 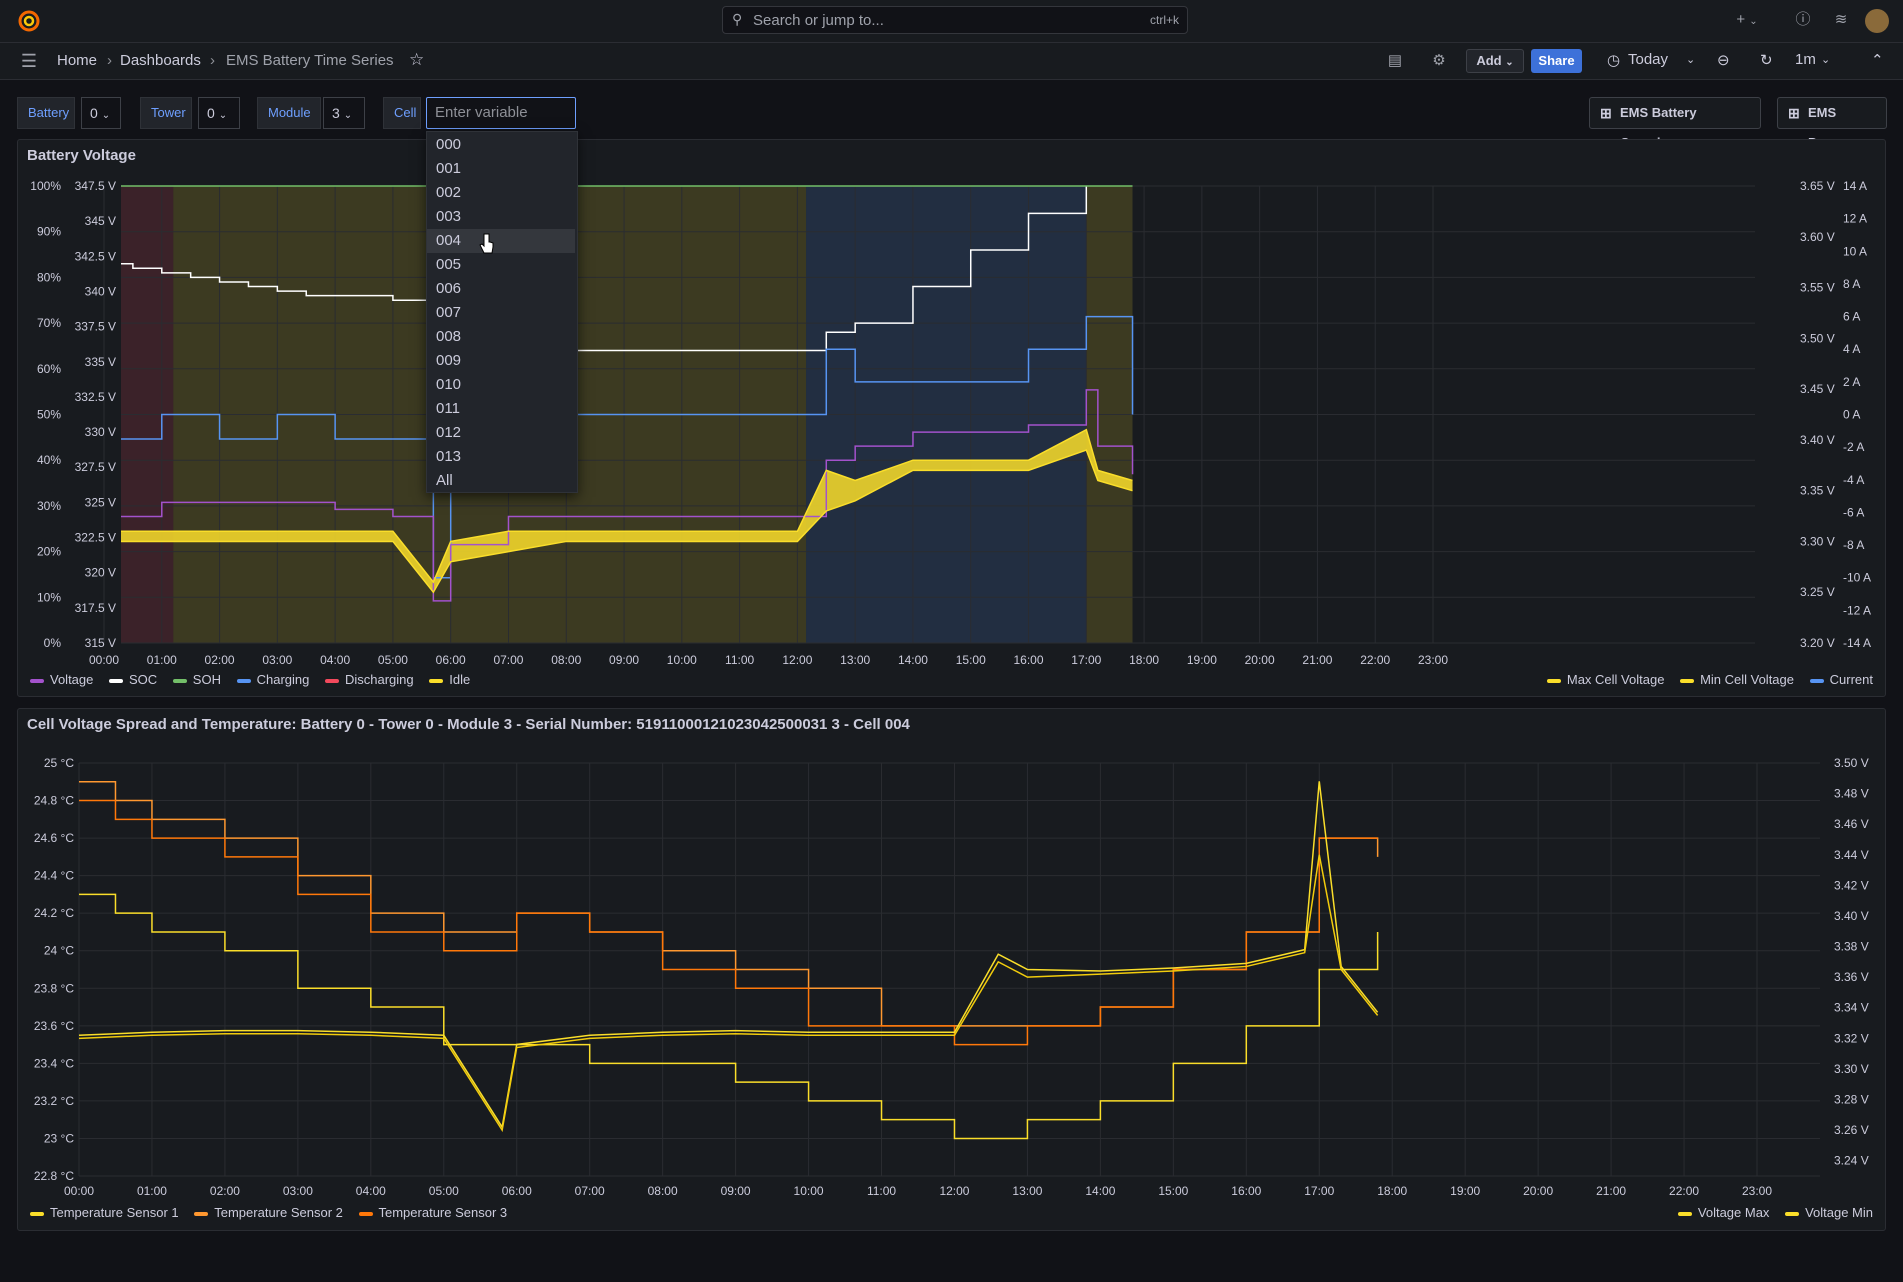 What do you see at coordinates (54, 913) in the screenshot?
I see `y-tick-label-temperature: 24.2 °C` at bounding box center [54, 913].